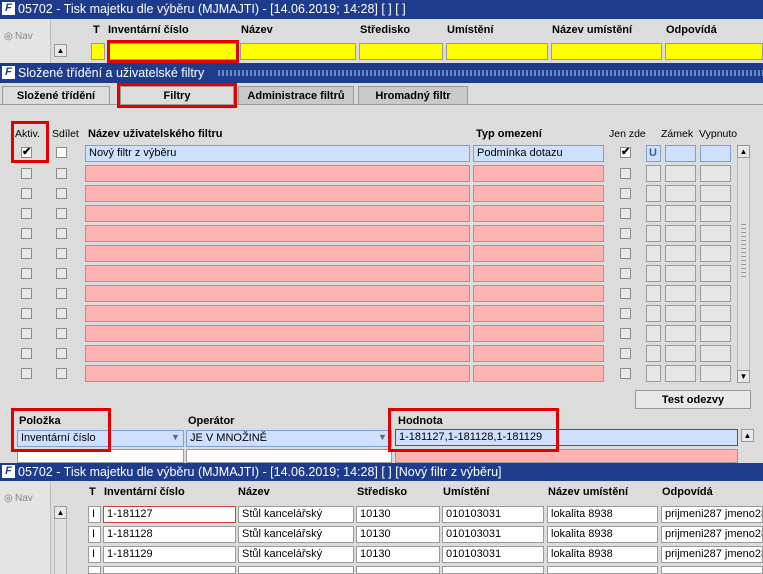 The width and height of the screenshot is (763, 574). I want to click on chevron-down-icon: ▼, so click(175, 437).